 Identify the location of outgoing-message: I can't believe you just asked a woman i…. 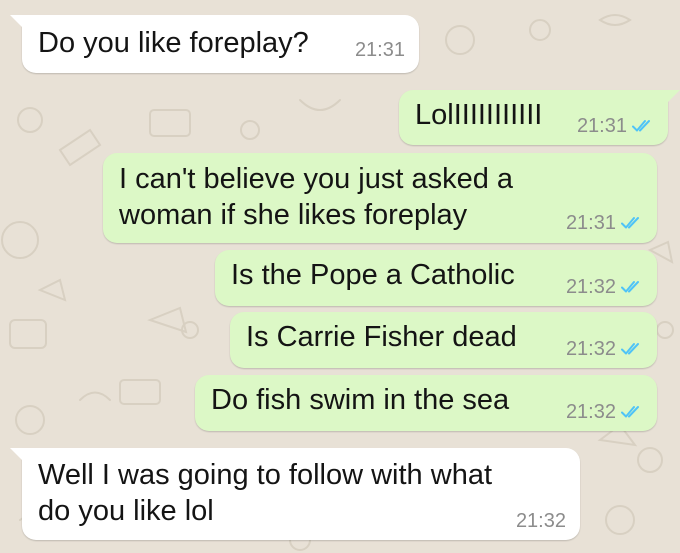
(380, 198).